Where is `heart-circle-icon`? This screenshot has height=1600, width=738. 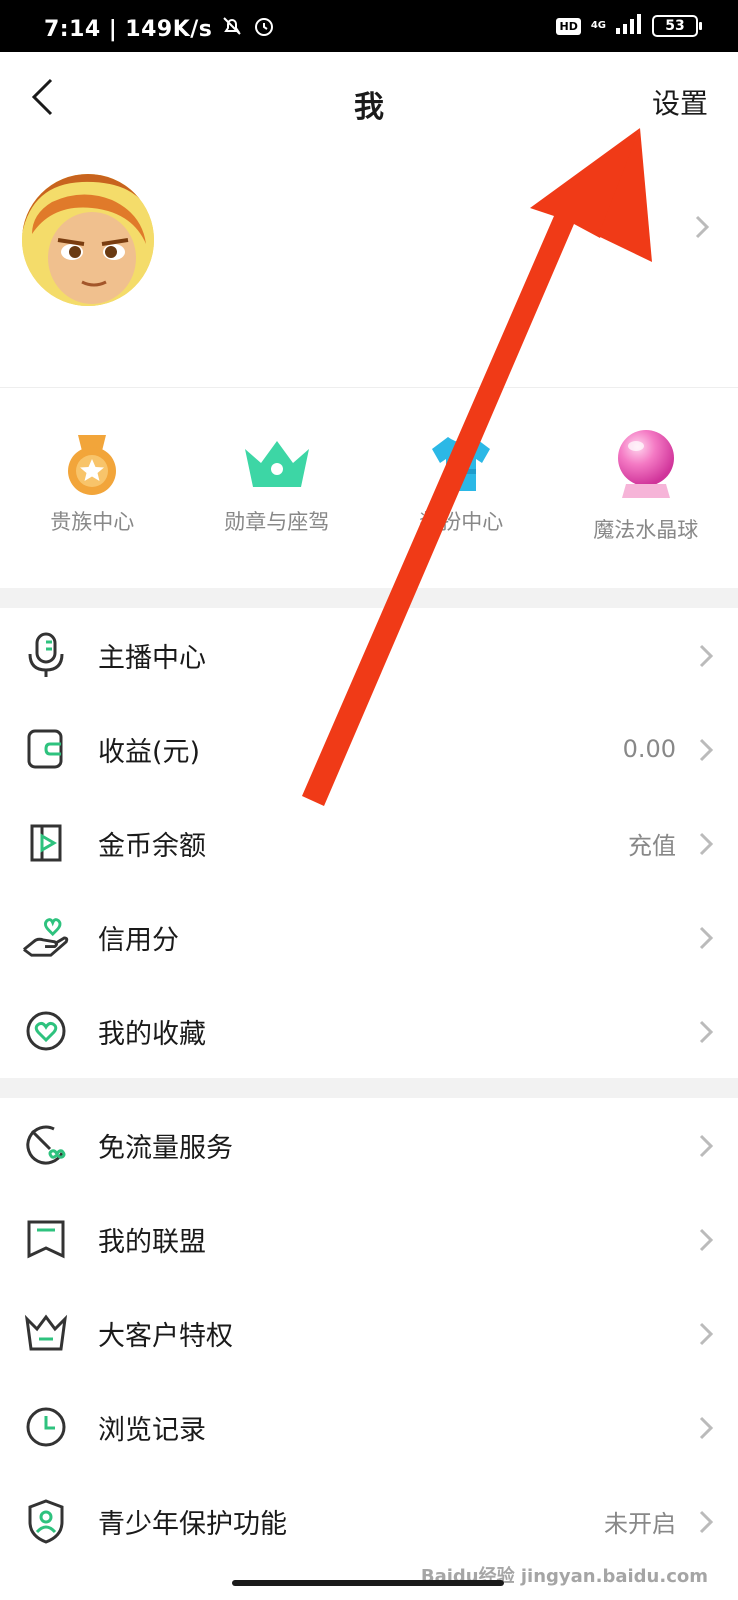 heart-circle-icon is located at coordinates (46, 1031).